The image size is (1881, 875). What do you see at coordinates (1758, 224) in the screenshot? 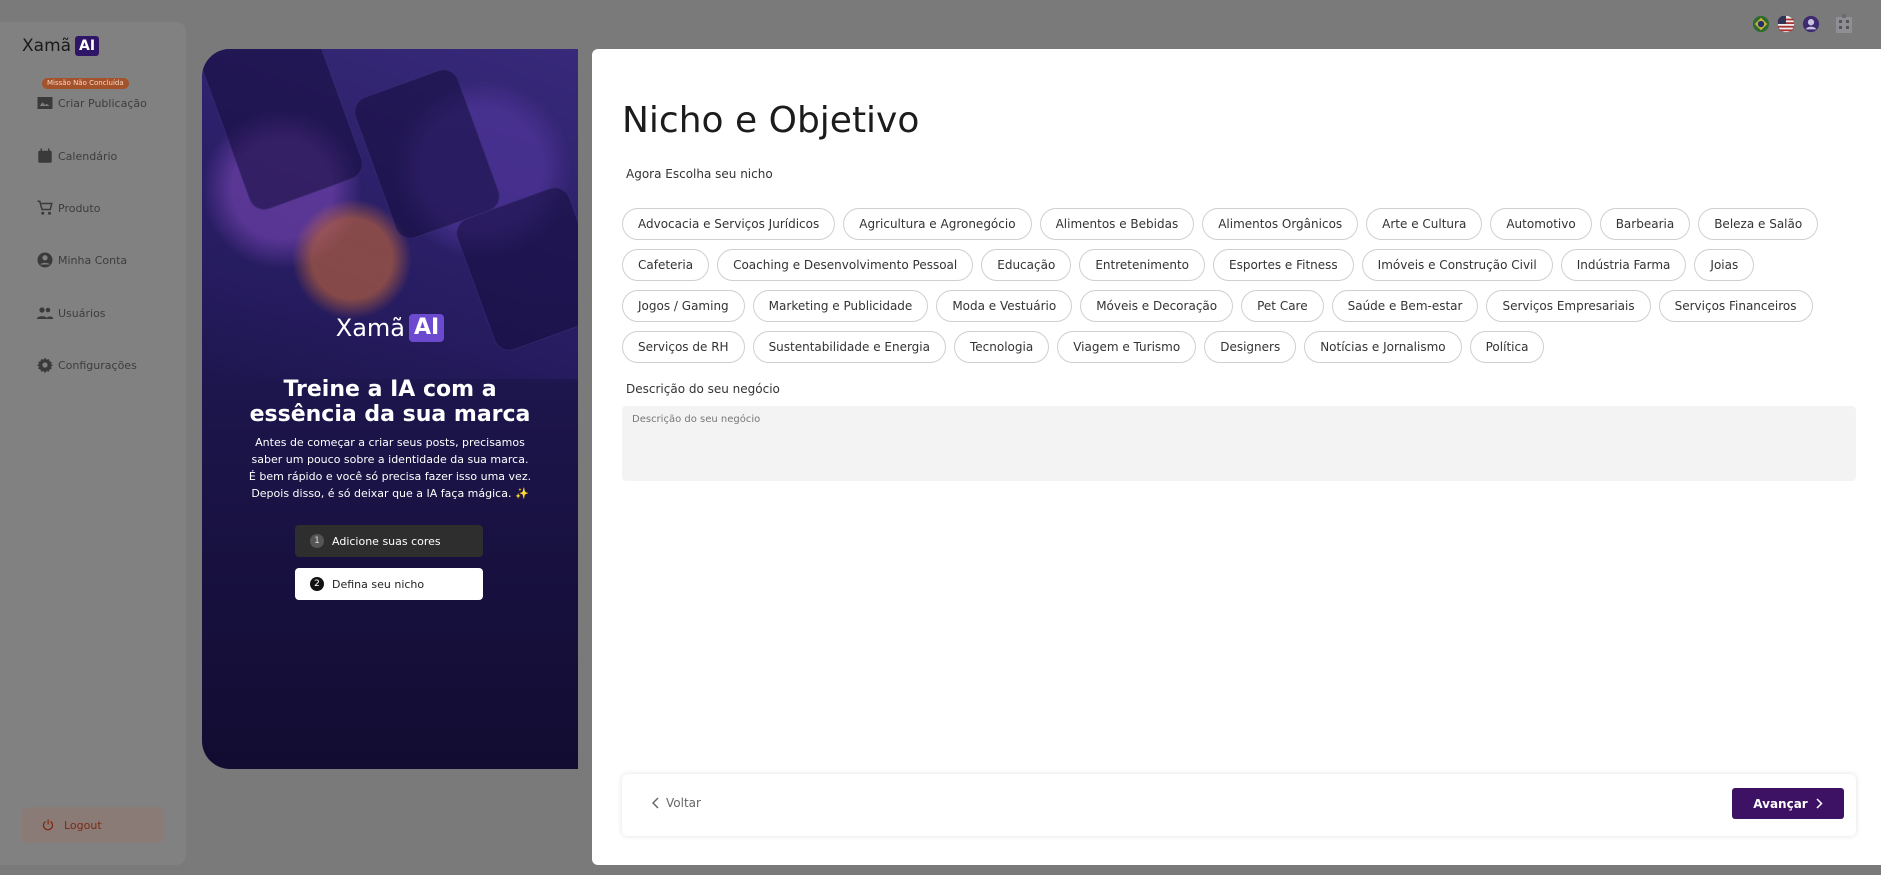
I see `niche-chip: Beleza e Salão` at bounding box center [1758, 224].